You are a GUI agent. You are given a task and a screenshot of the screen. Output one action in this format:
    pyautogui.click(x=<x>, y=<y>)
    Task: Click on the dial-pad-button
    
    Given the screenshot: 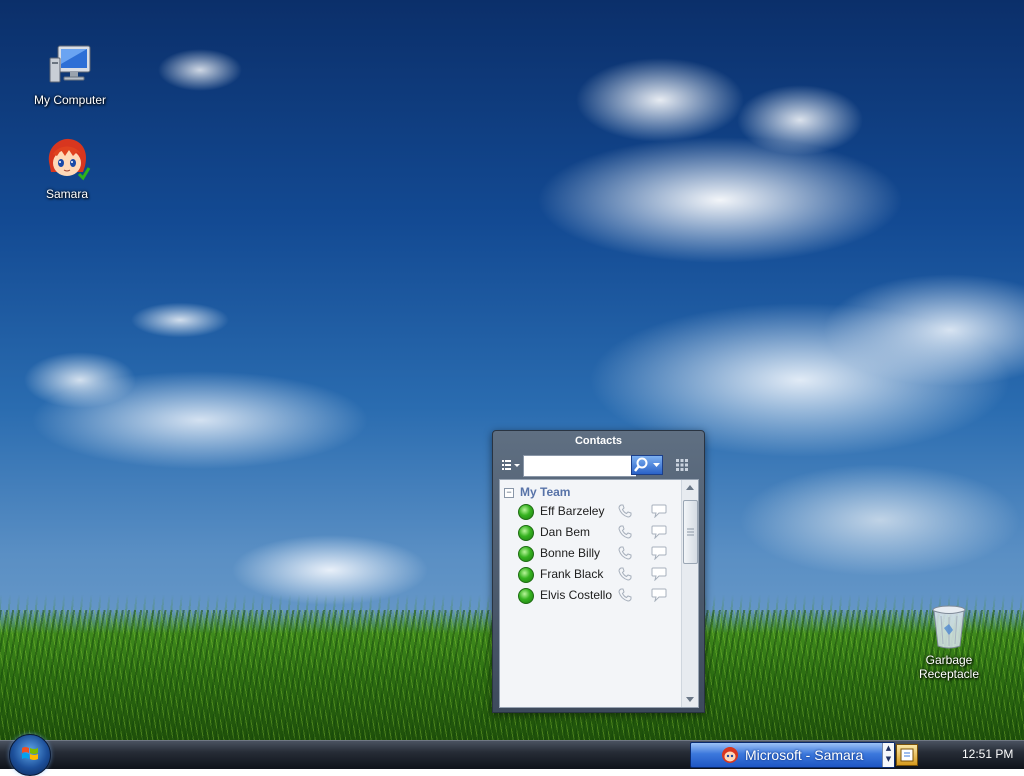 What is the action you would take?
    pyautogui.click(x=682, y=465)
    